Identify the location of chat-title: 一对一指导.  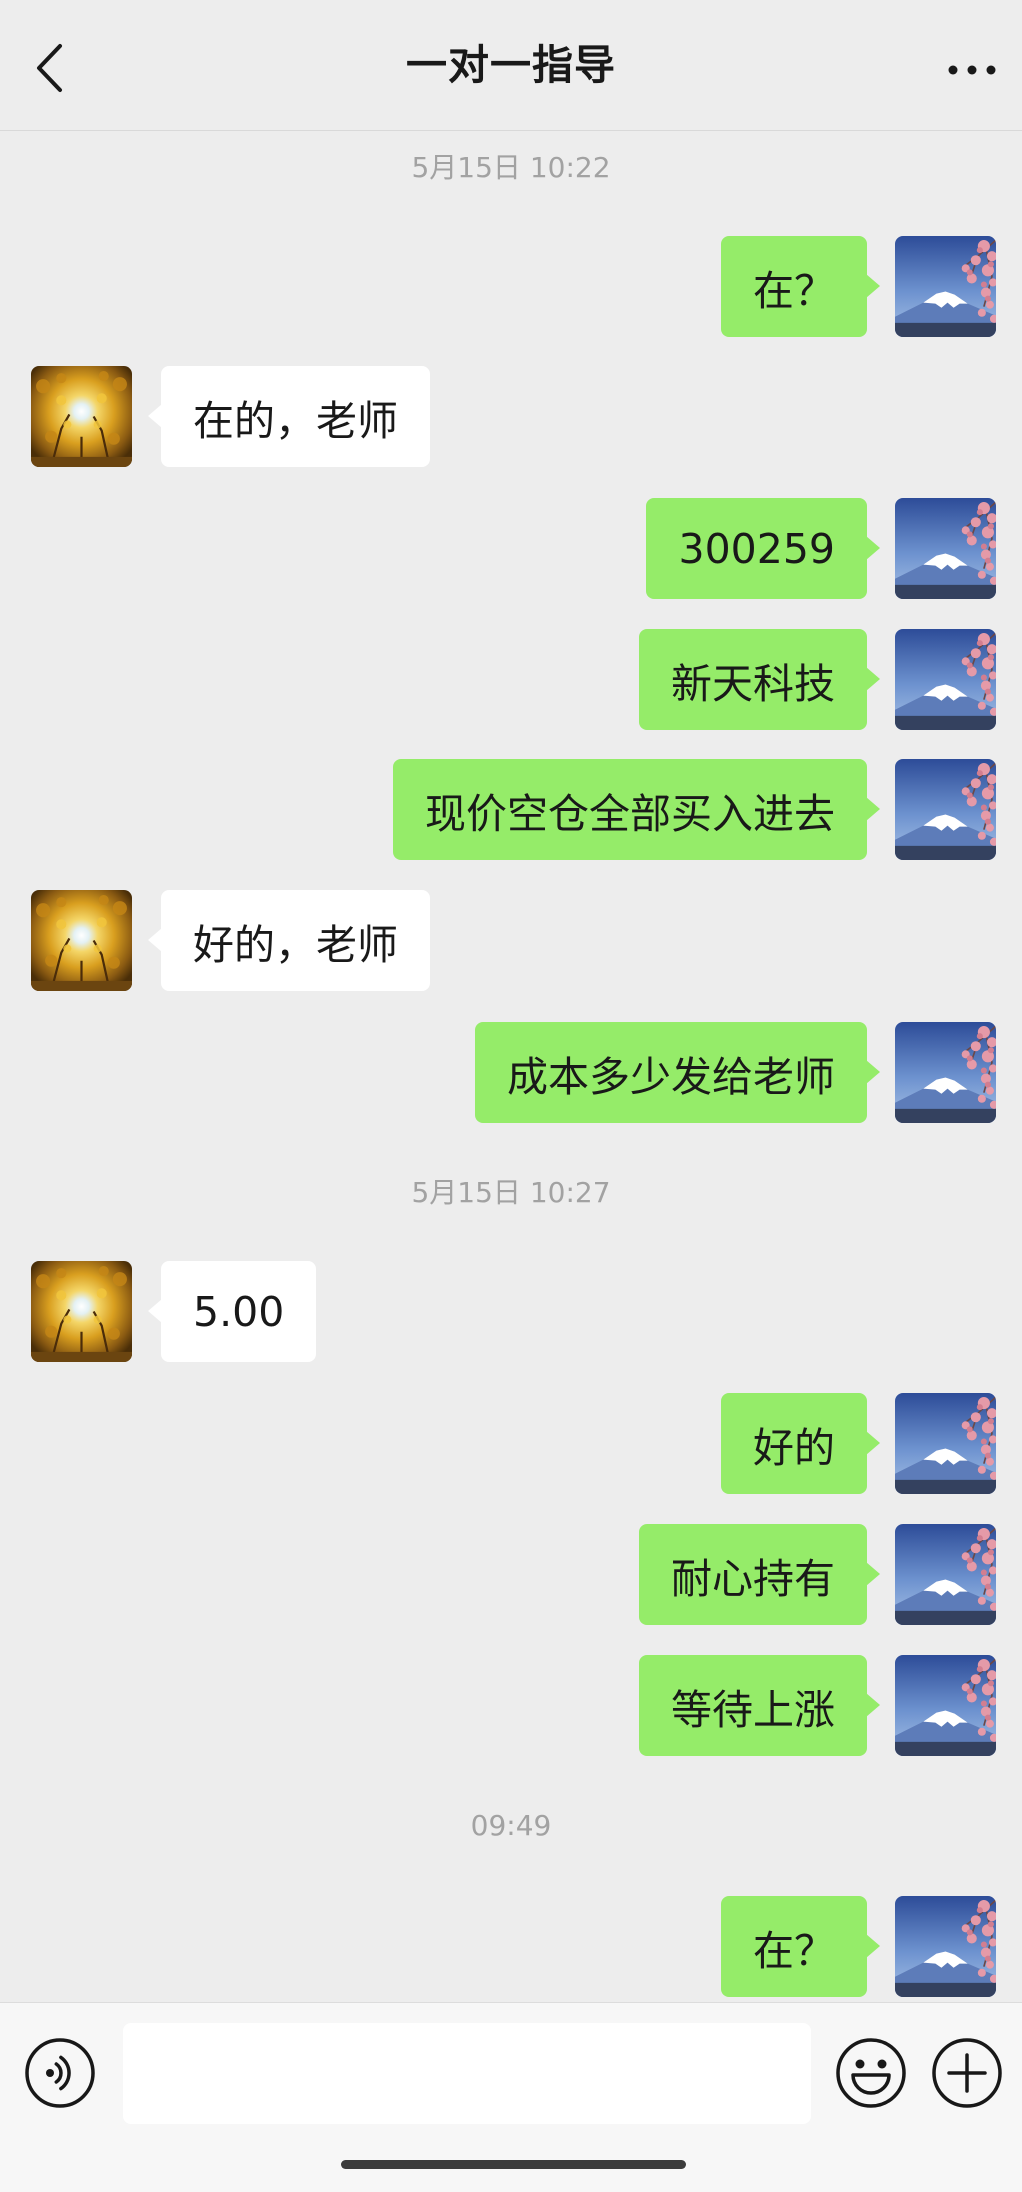
(511, 65).